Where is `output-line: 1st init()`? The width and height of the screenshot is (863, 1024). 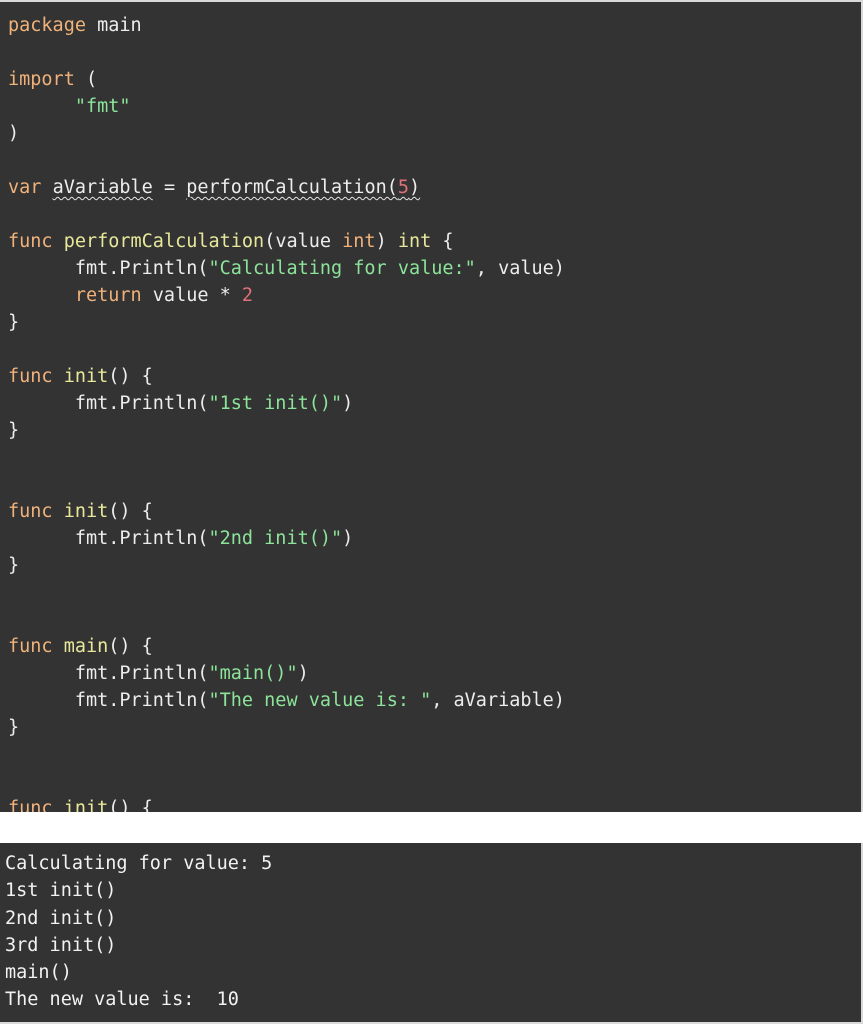 output-line: 1st init() is located at coordinates (61, 891).